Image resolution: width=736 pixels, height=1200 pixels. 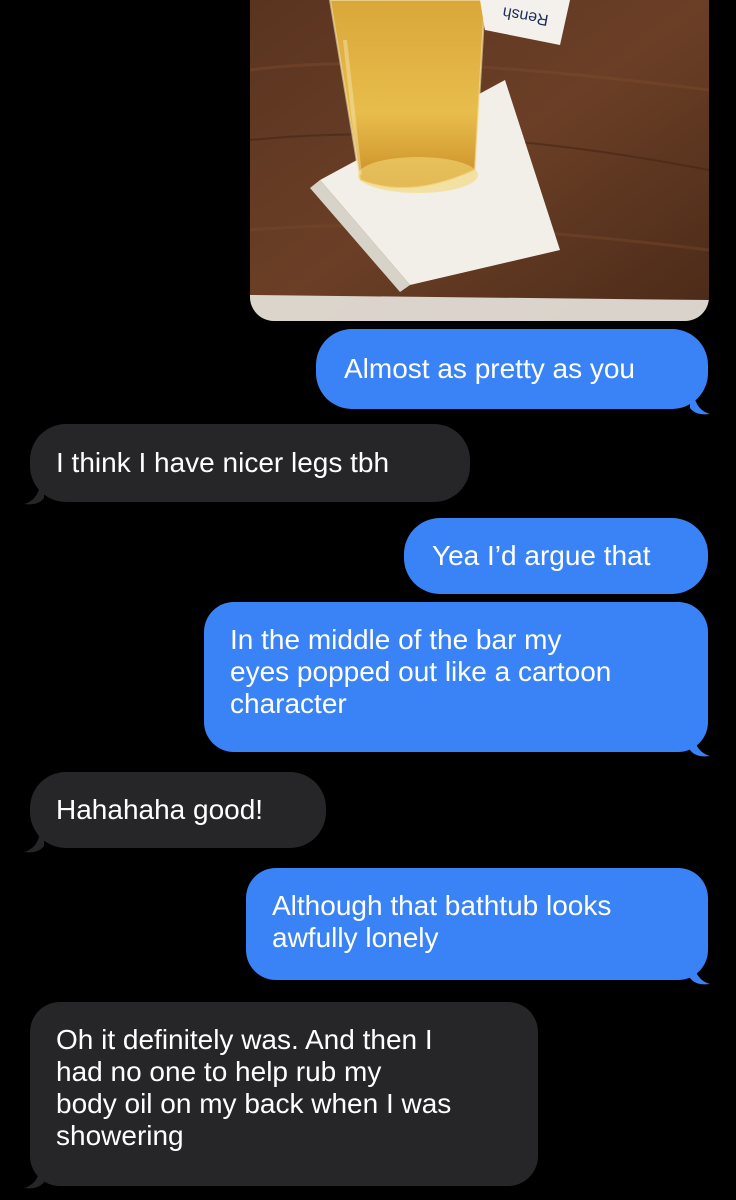 I want to click on message-bubble-sent: Almost as pretty as you, so click(x=512, y=369).